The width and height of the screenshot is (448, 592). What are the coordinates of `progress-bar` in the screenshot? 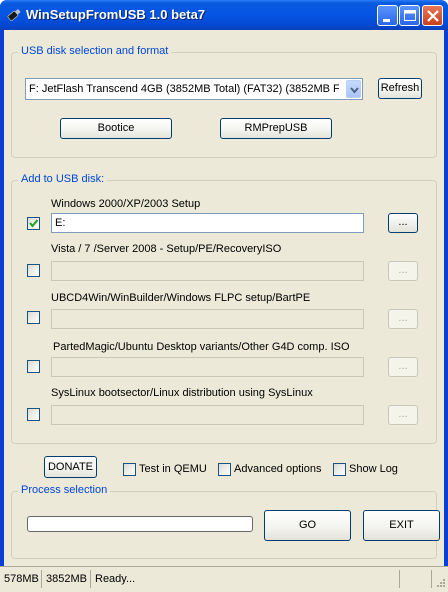 It's located at (140, 524).